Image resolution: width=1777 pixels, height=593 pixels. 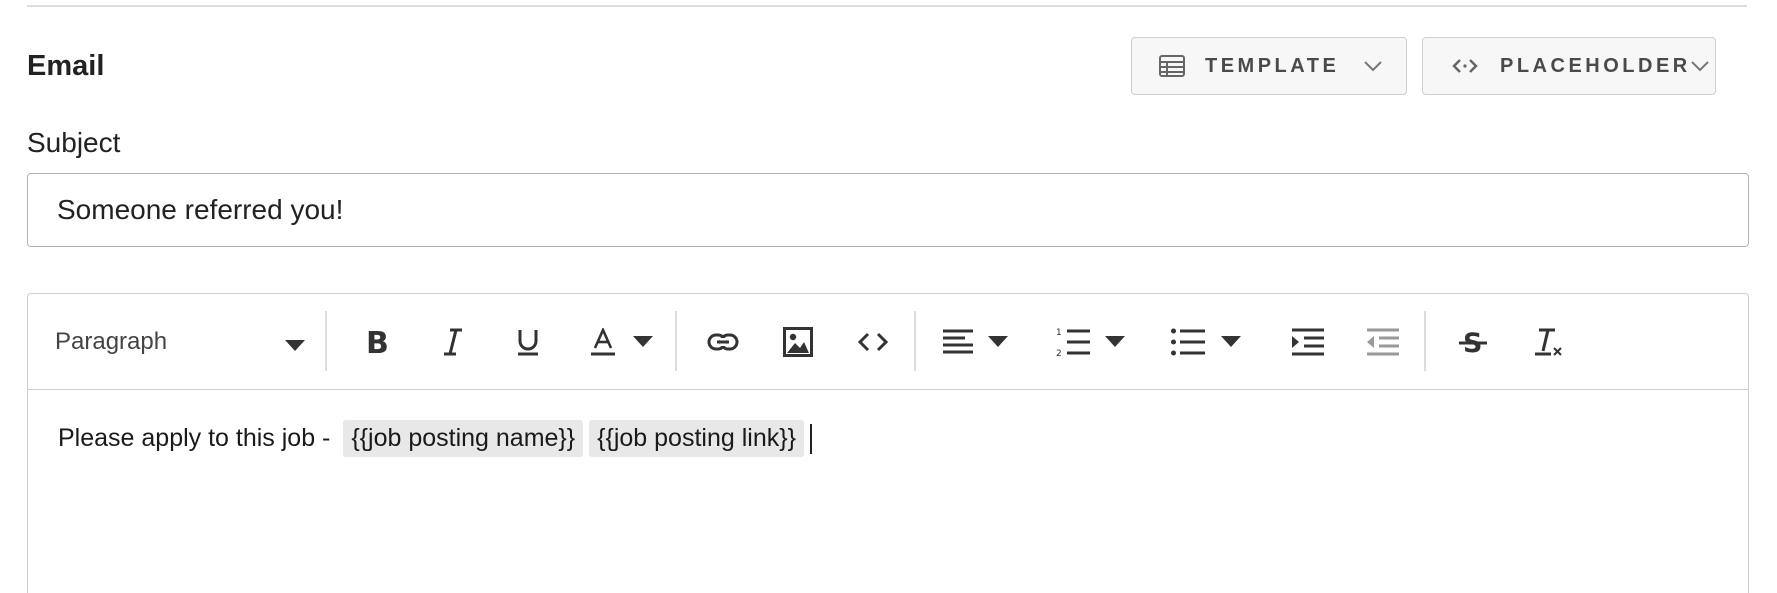 I want to click on numbered-list-dropdown, so click(x=1115, y=341).